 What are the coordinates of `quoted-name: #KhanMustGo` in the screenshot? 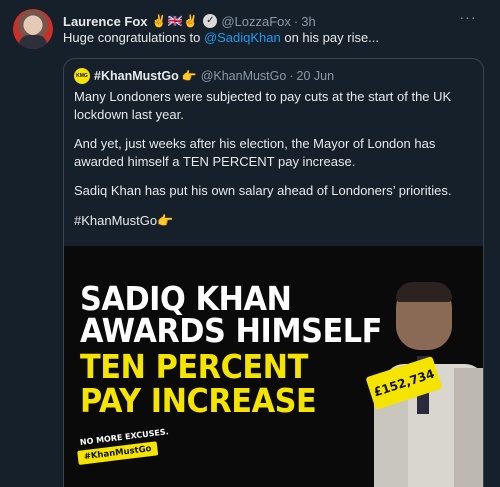 It's located at (136, 76).